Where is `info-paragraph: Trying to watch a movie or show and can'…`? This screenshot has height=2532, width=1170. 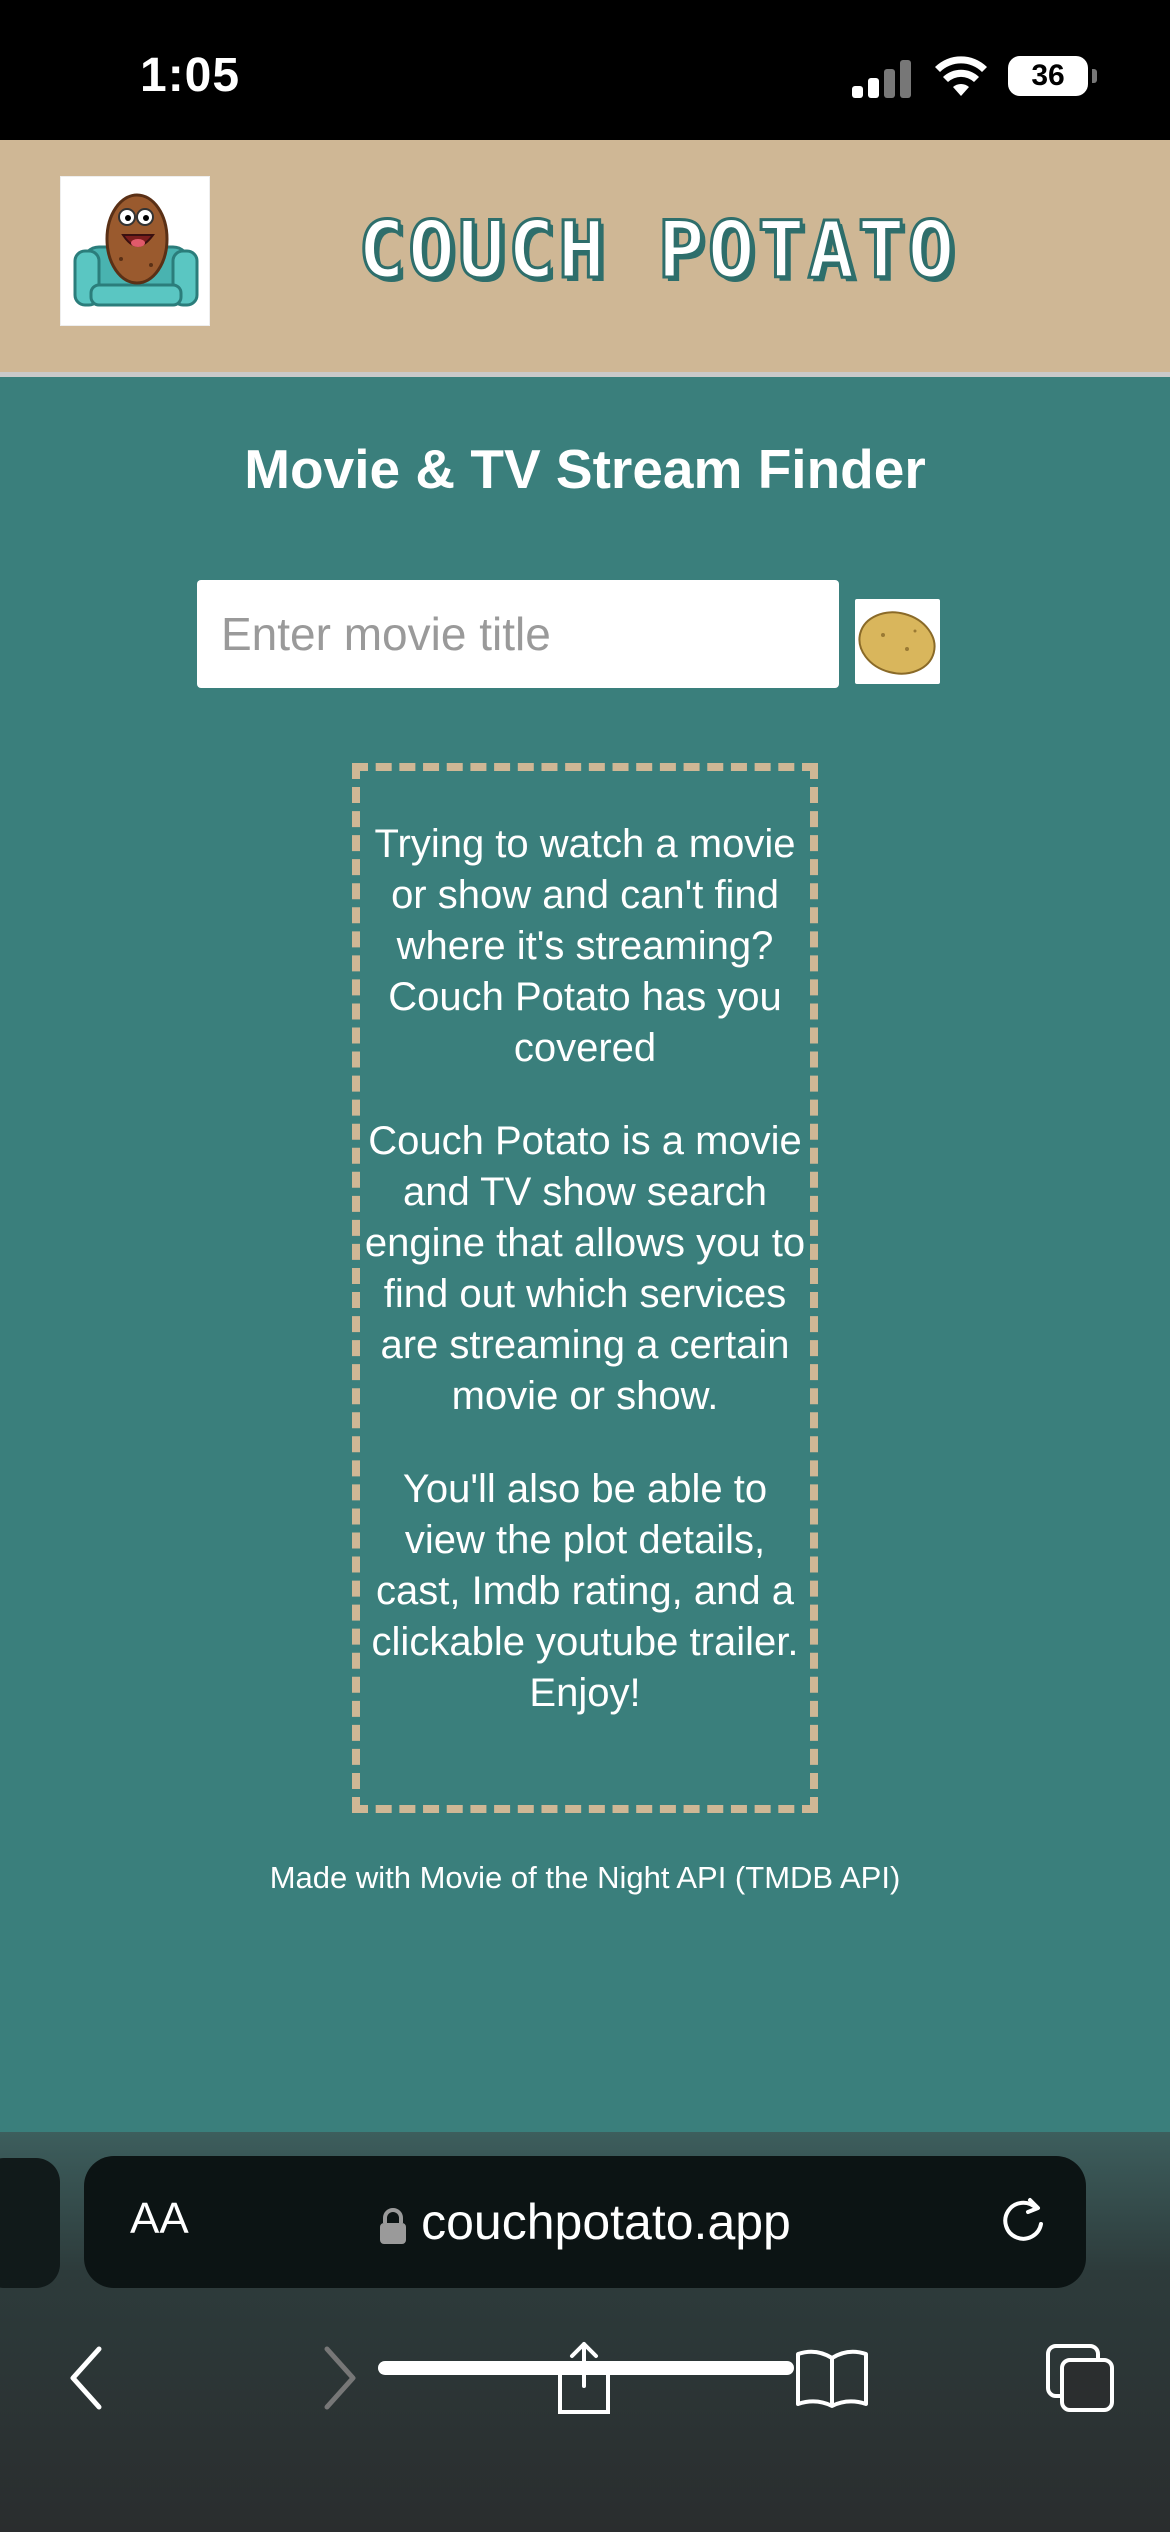 info-paragraph: Trying to watch a movie or show and can'… is located at coordinates (585, 946).